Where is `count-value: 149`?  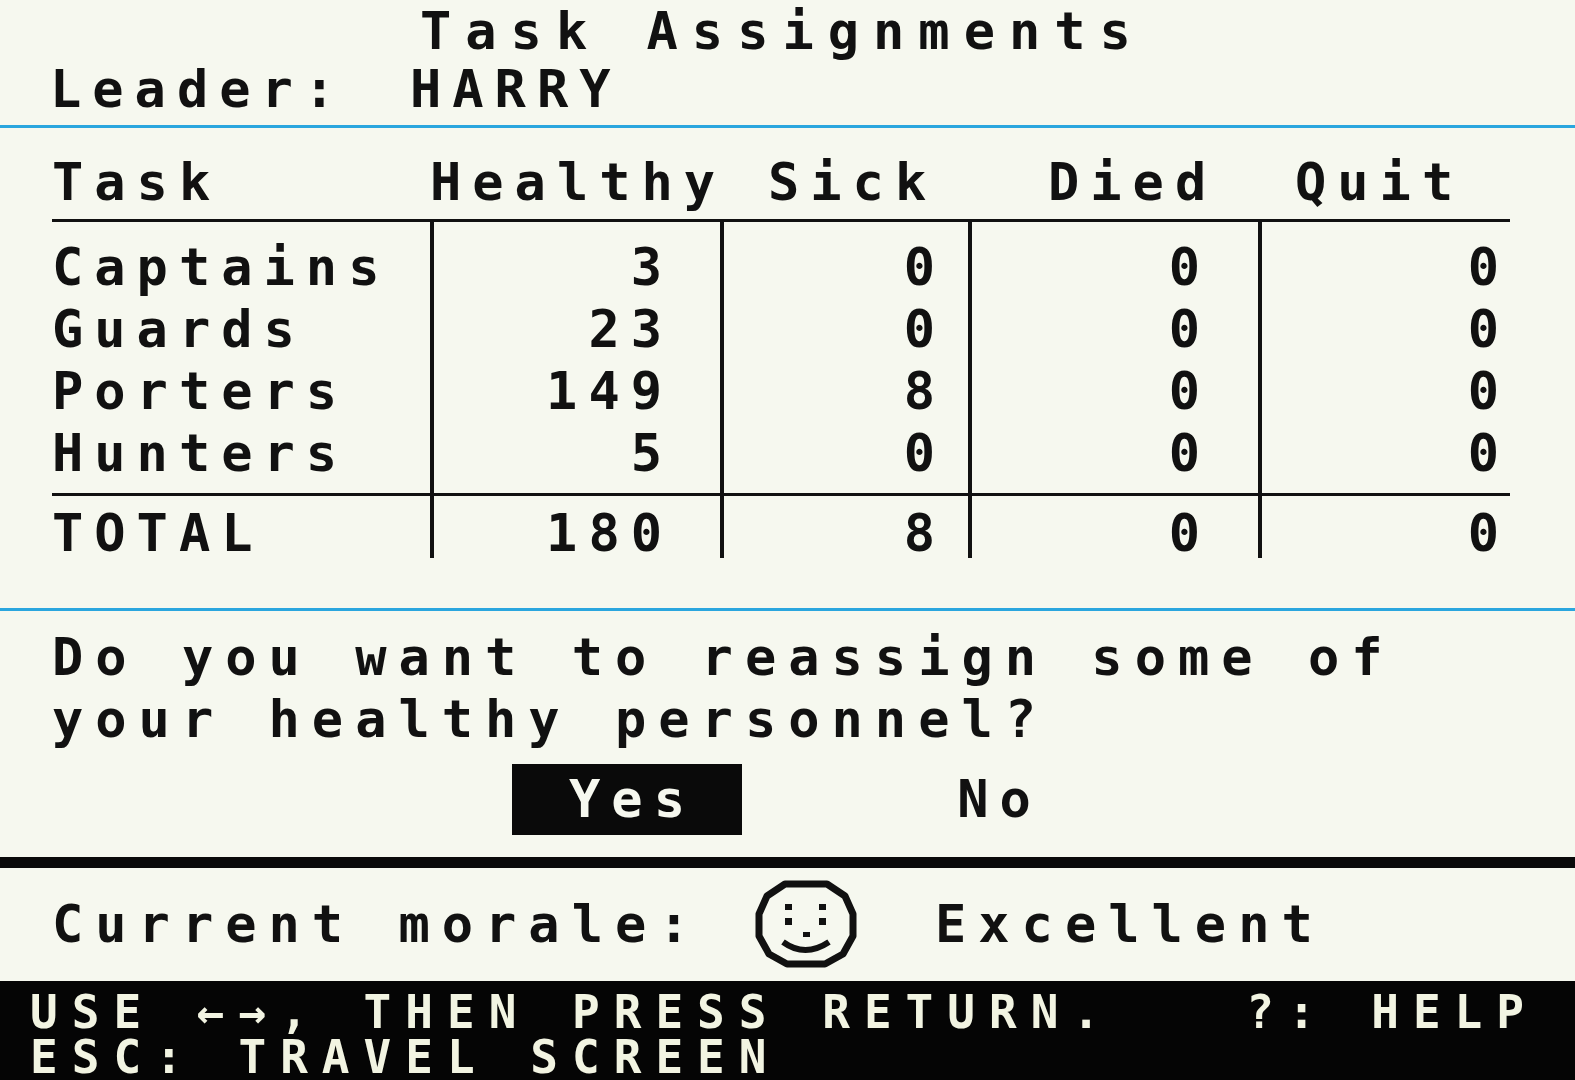
count-value: 149 is located at coordinates (609, 391).